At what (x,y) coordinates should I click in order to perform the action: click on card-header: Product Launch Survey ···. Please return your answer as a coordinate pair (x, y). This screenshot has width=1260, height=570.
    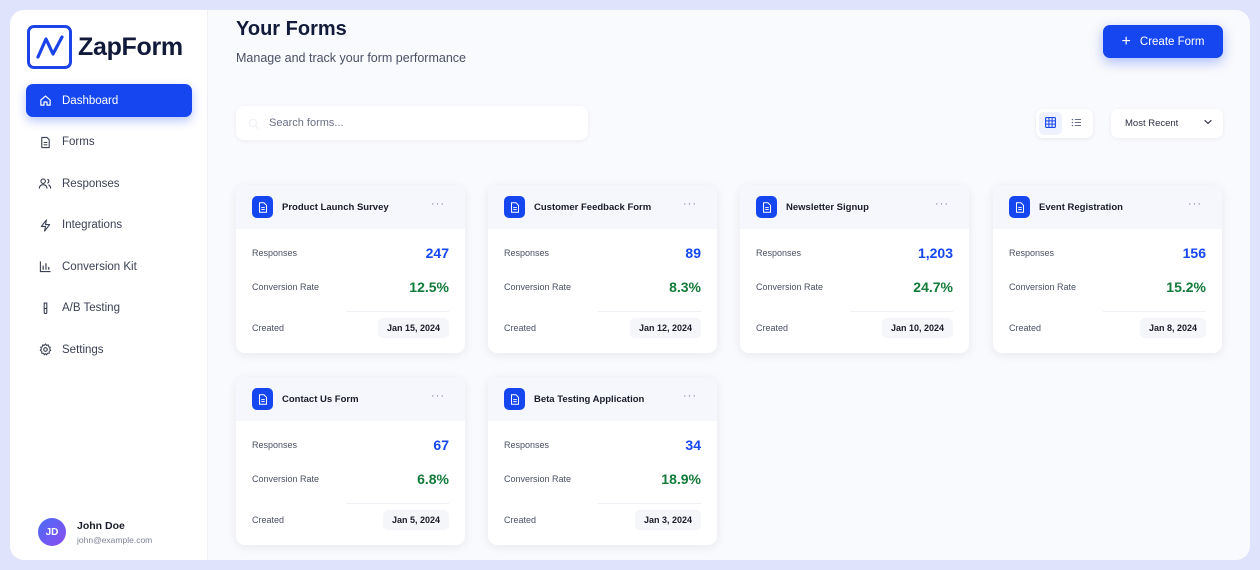
    Looking at the image, I should click on (350, 207).